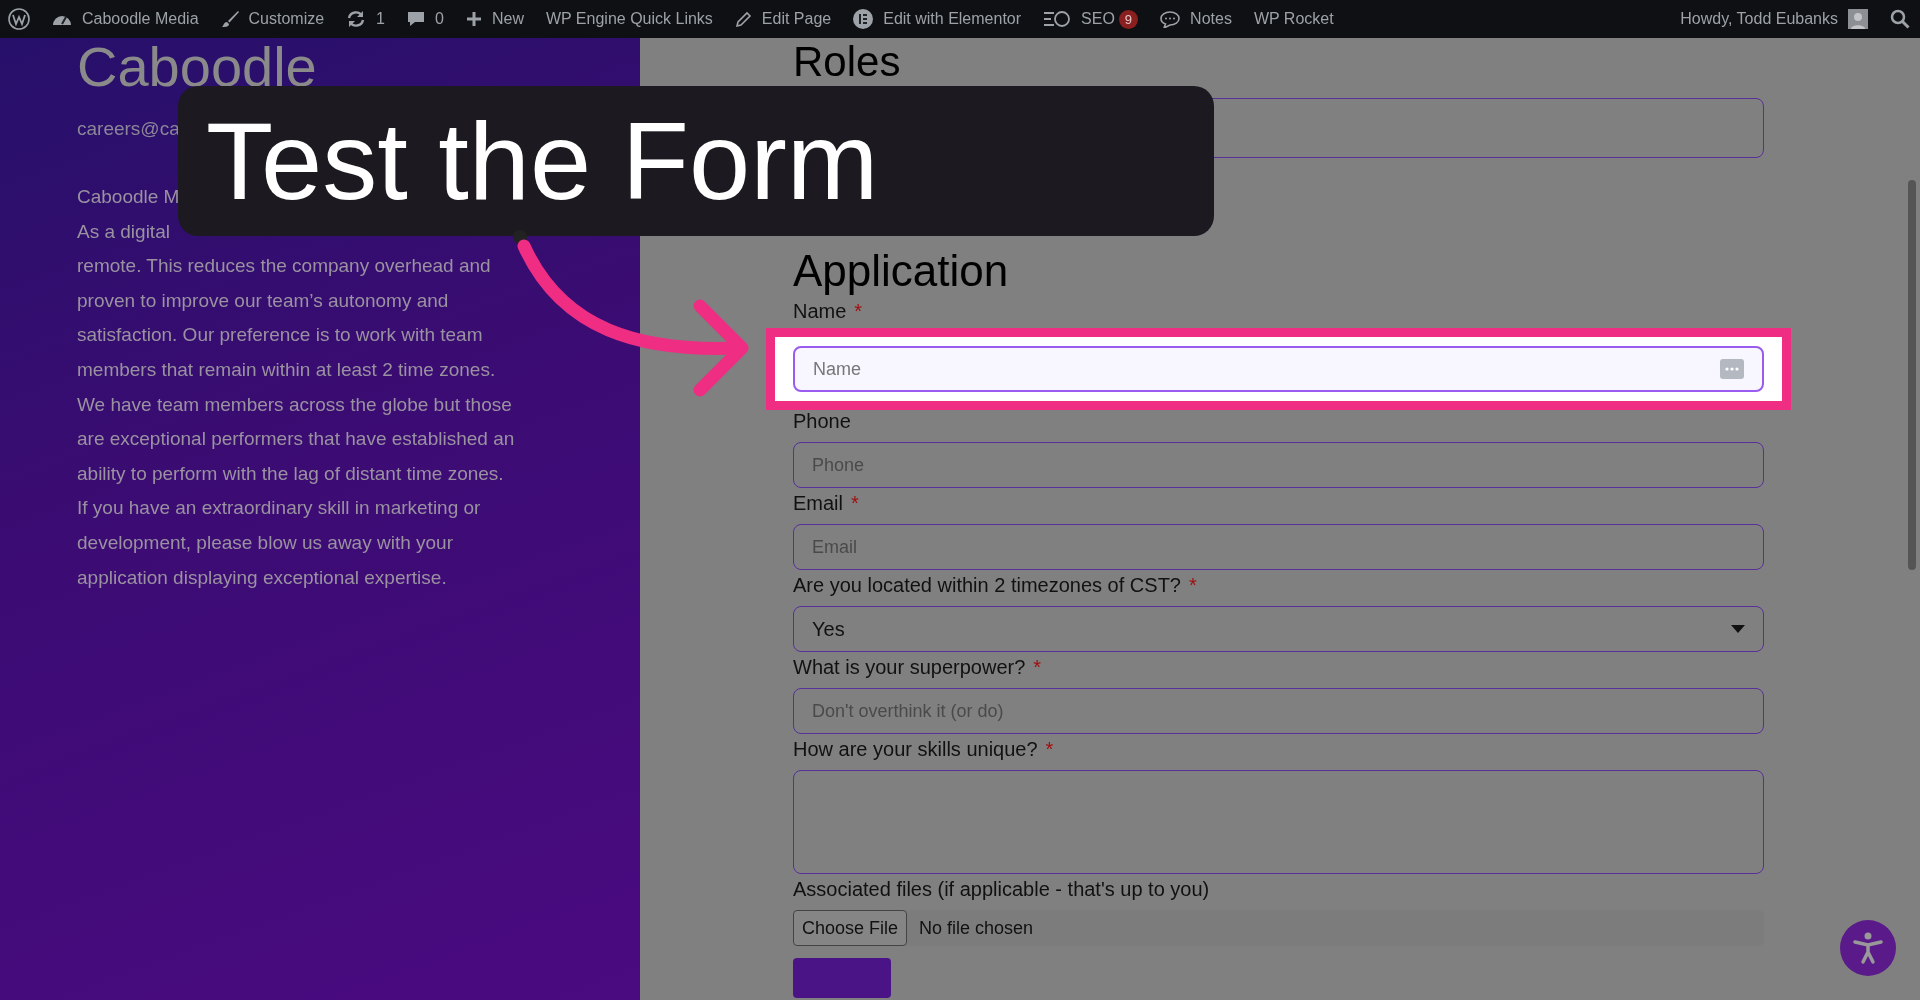  Describe the element at coordinates (197, 67) in the screenshot. I see `site-title: Caboodle` at that location.